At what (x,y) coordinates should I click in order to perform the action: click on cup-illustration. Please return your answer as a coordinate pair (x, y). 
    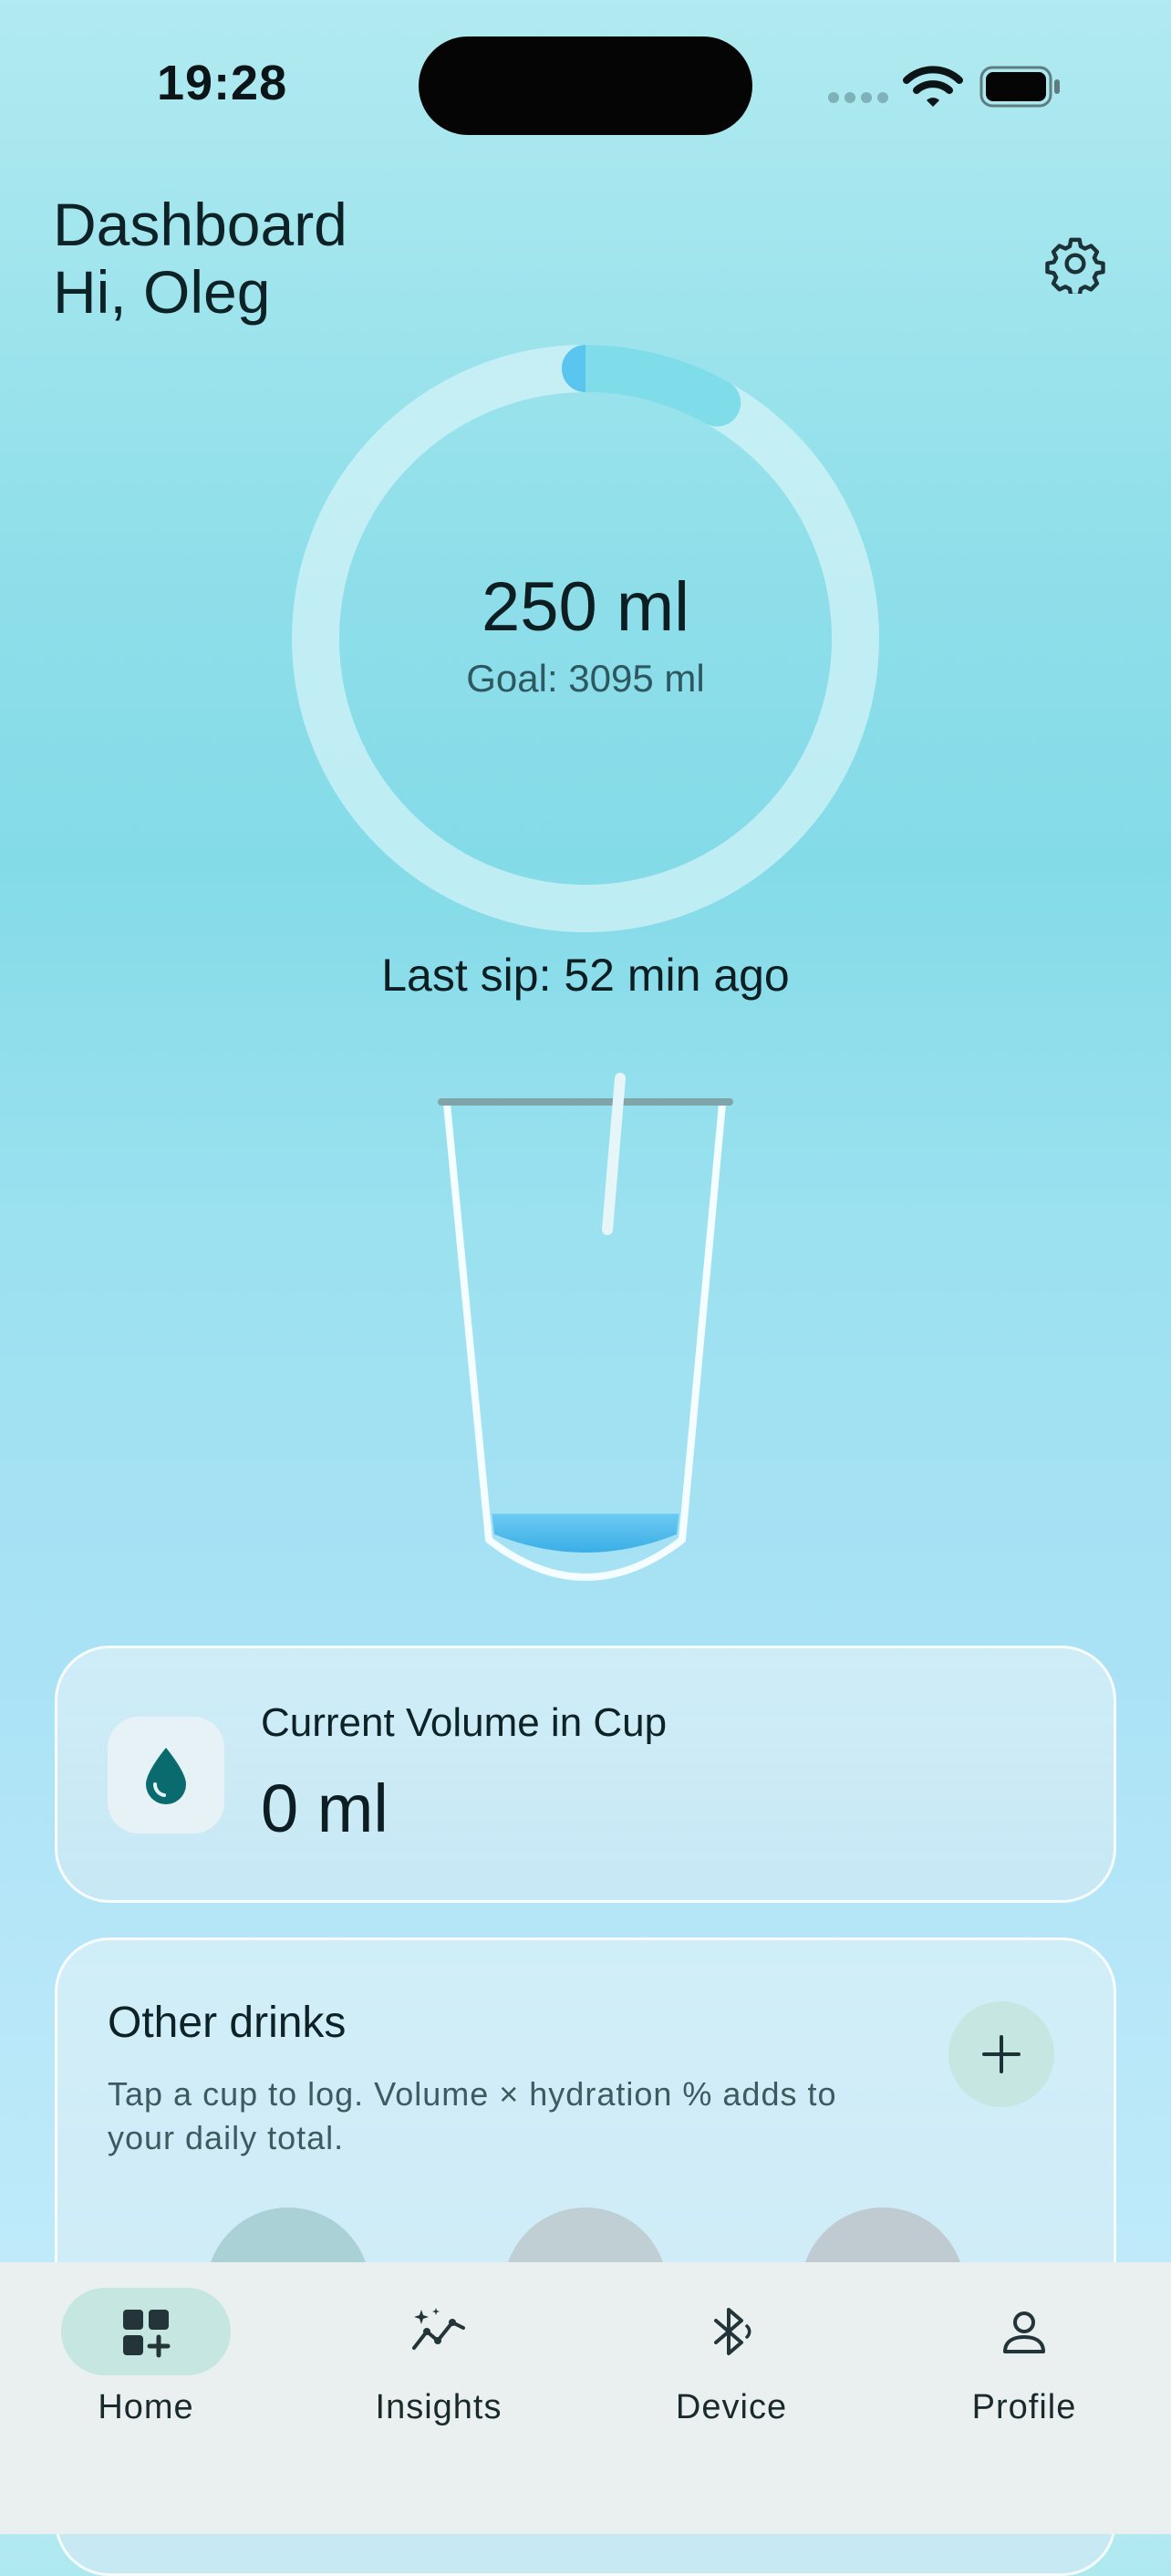
    Looking at the image, I should click on (585, 1327).